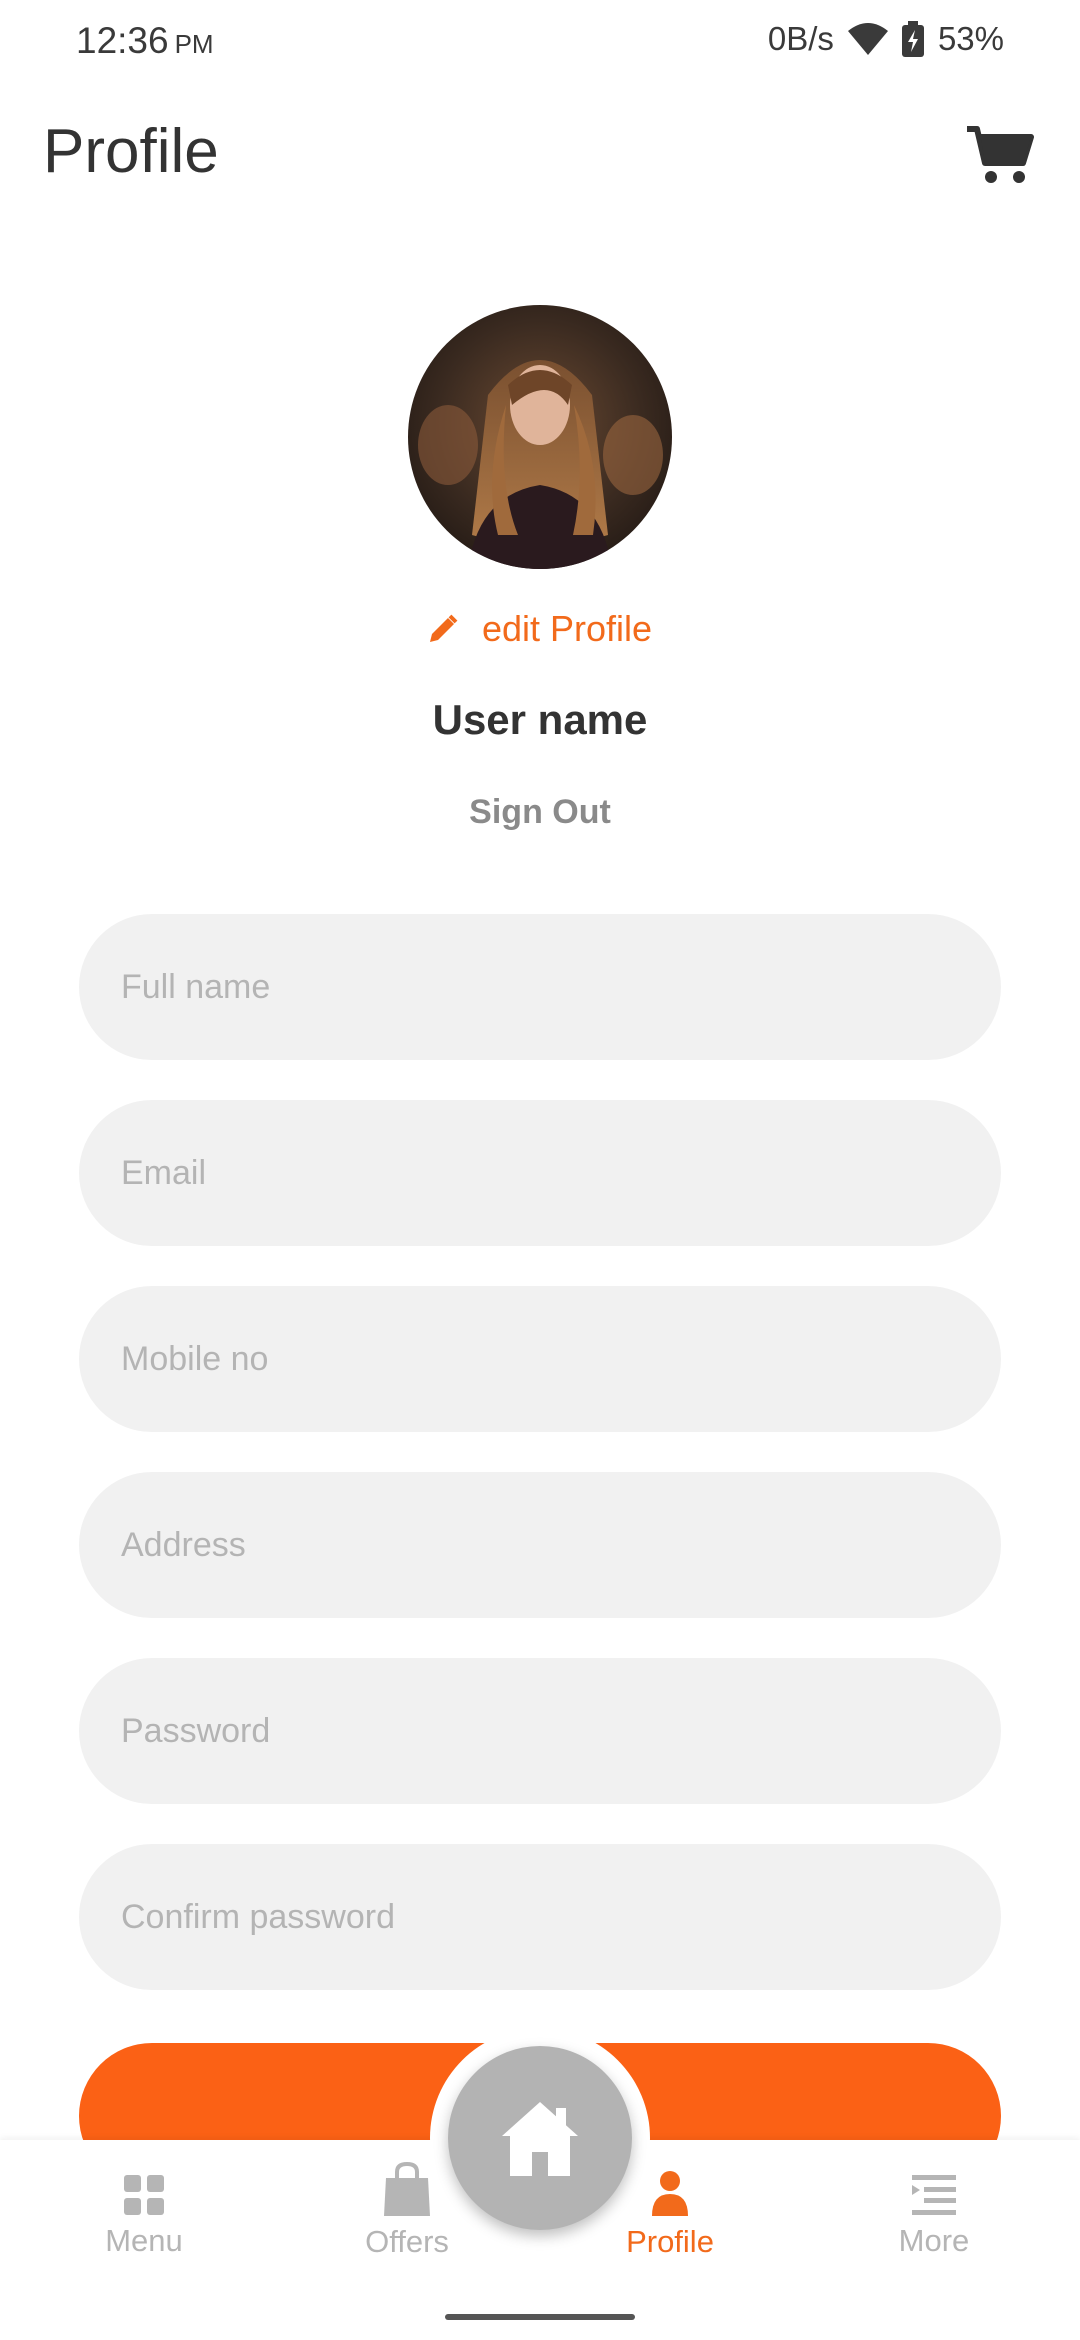 The height and width of the screenshot is (2340, 1080). Describe the element at coordinates (194, 44) in the screenshot. I see `status-time-ampm: PM` at that location.